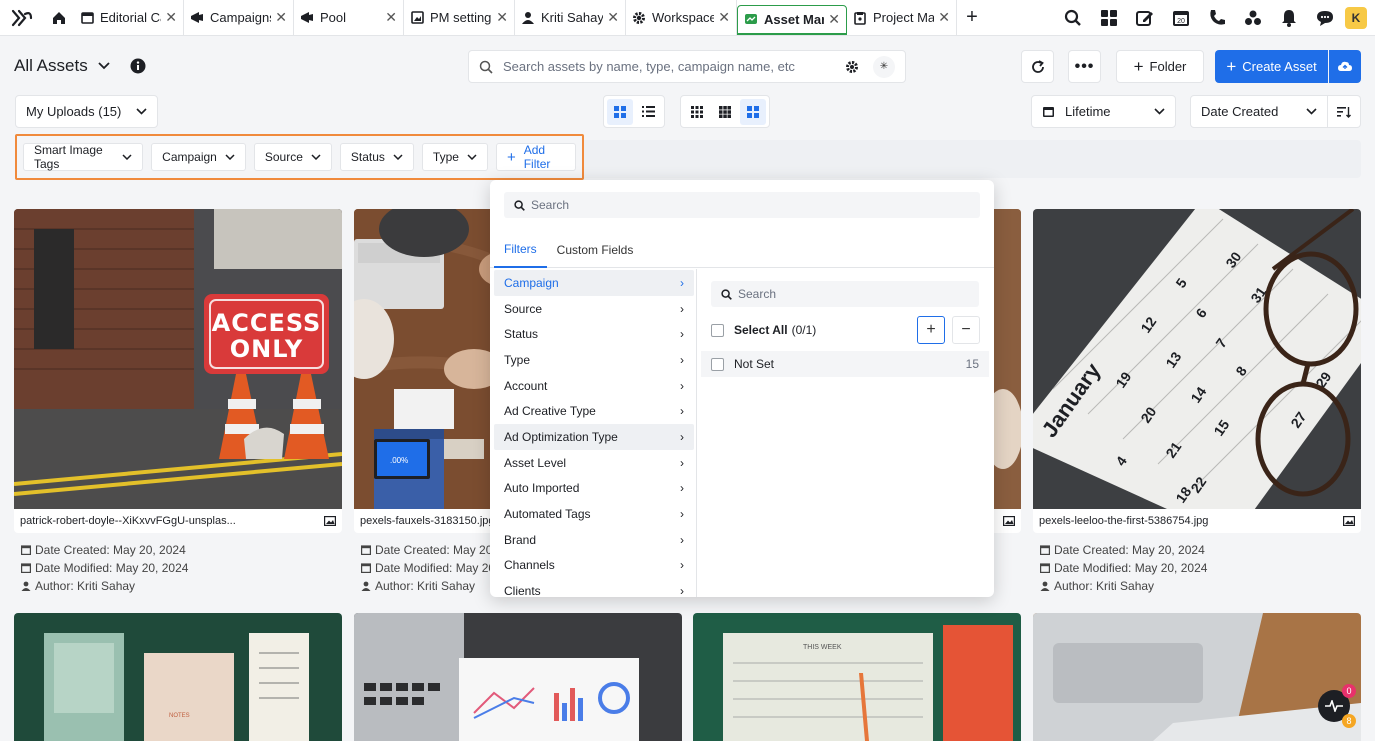 This screenshot has height=741, width=1375. What do you see at coordinates (1160, 66) in the screenshot?
I see `add-folder-button: + Folder` at bounding box center [1160, 66].